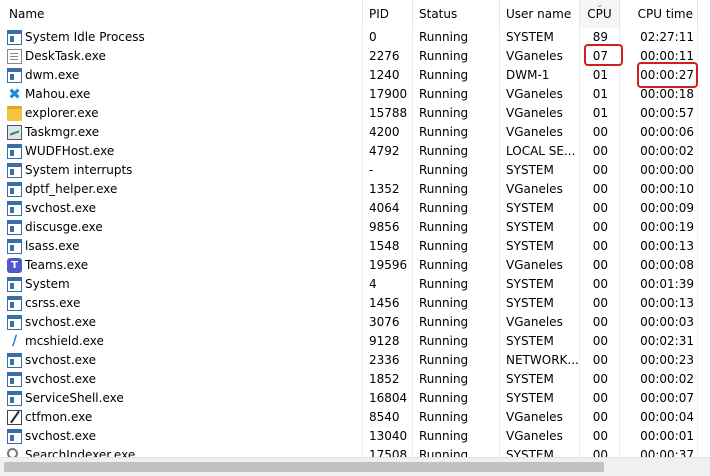  Describe the element at coordinates (667, 322) in the screenshot. I see `process-cputime: 00:00:03` at that location.